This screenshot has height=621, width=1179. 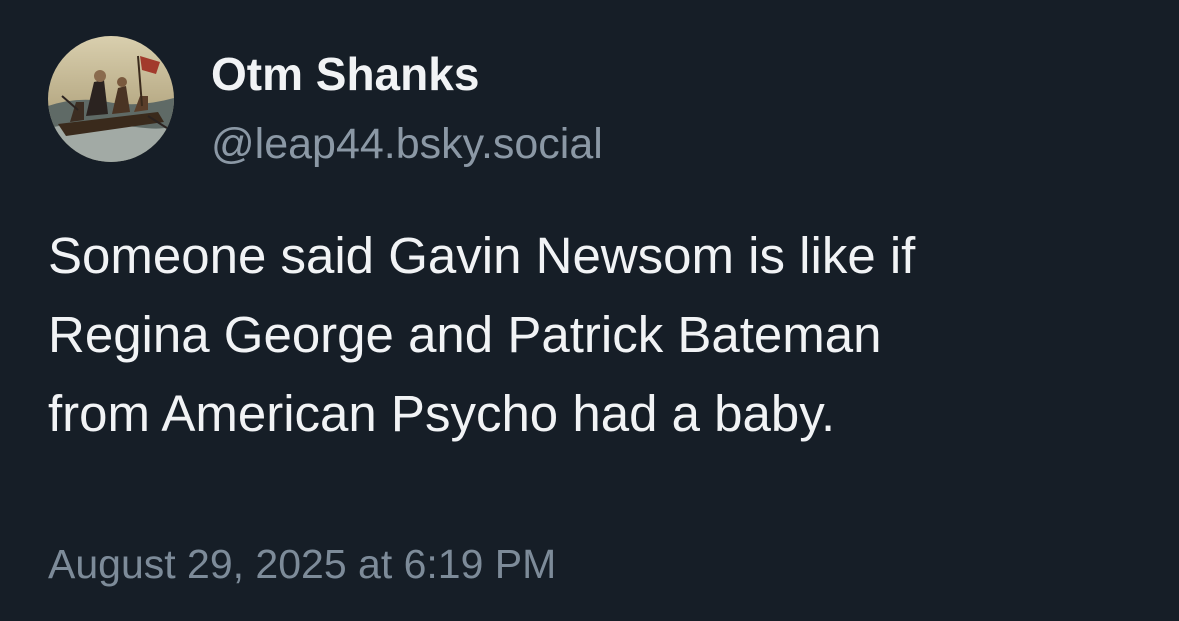 What do you see at coordinates (465, 334) in the screenshot?
I see `post-text-line: Regina George and Patrick Bateman` at bounding box center [465, 334].